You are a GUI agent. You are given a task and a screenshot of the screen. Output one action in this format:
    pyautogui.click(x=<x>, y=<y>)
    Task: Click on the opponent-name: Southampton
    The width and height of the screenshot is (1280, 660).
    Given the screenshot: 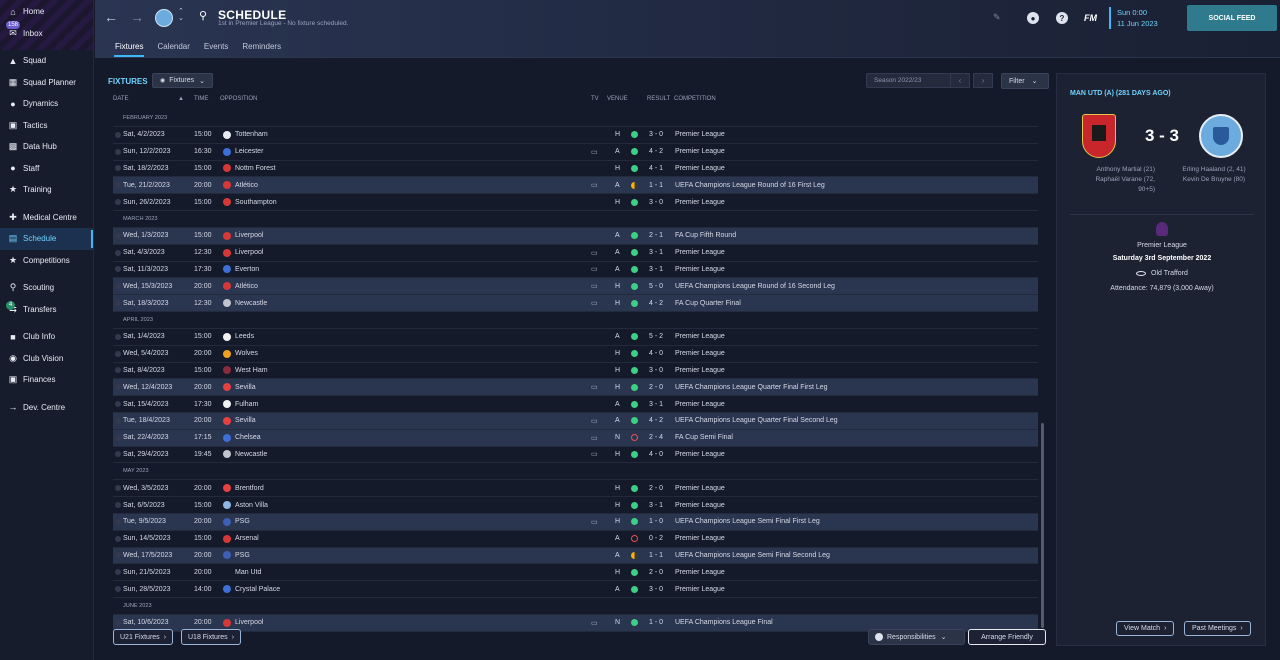 What is the action you would take?
    pyautogui.click(x=256, y=202)
    